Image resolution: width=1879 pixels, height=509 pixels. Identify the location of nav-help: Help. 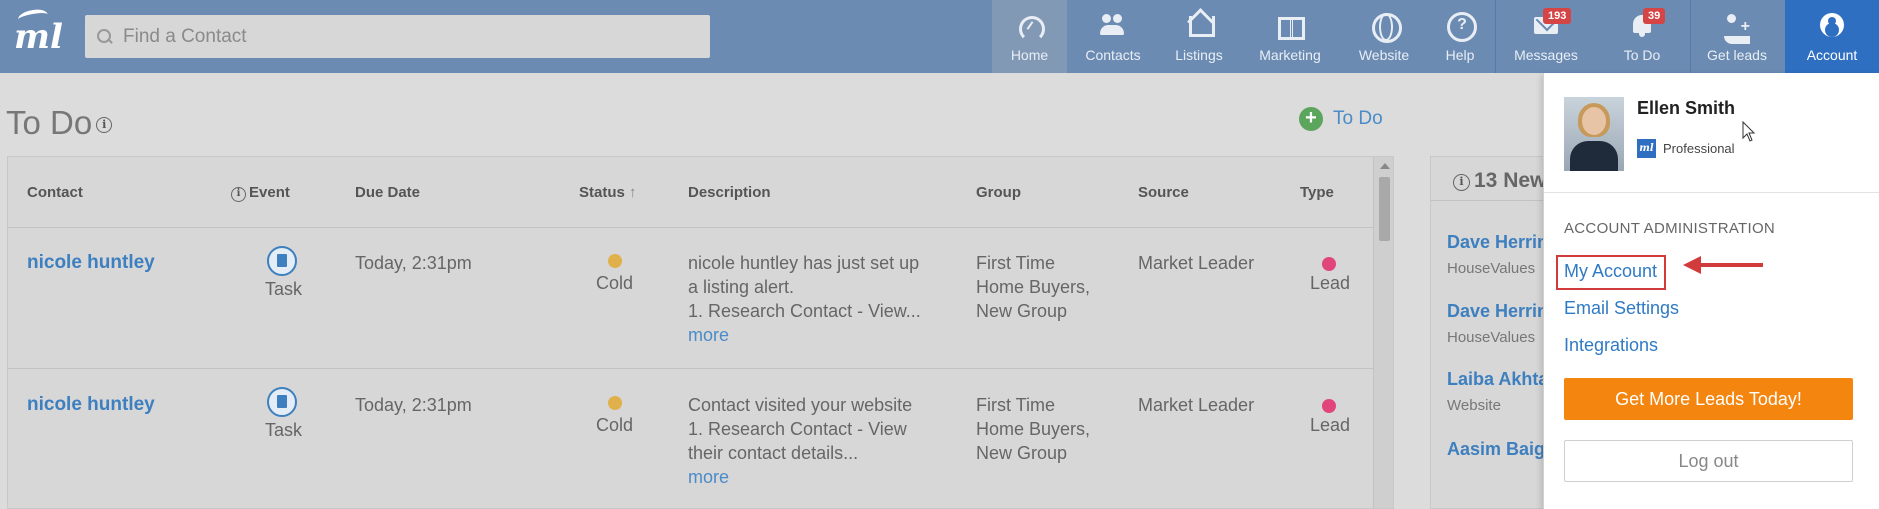
(1460, 36).